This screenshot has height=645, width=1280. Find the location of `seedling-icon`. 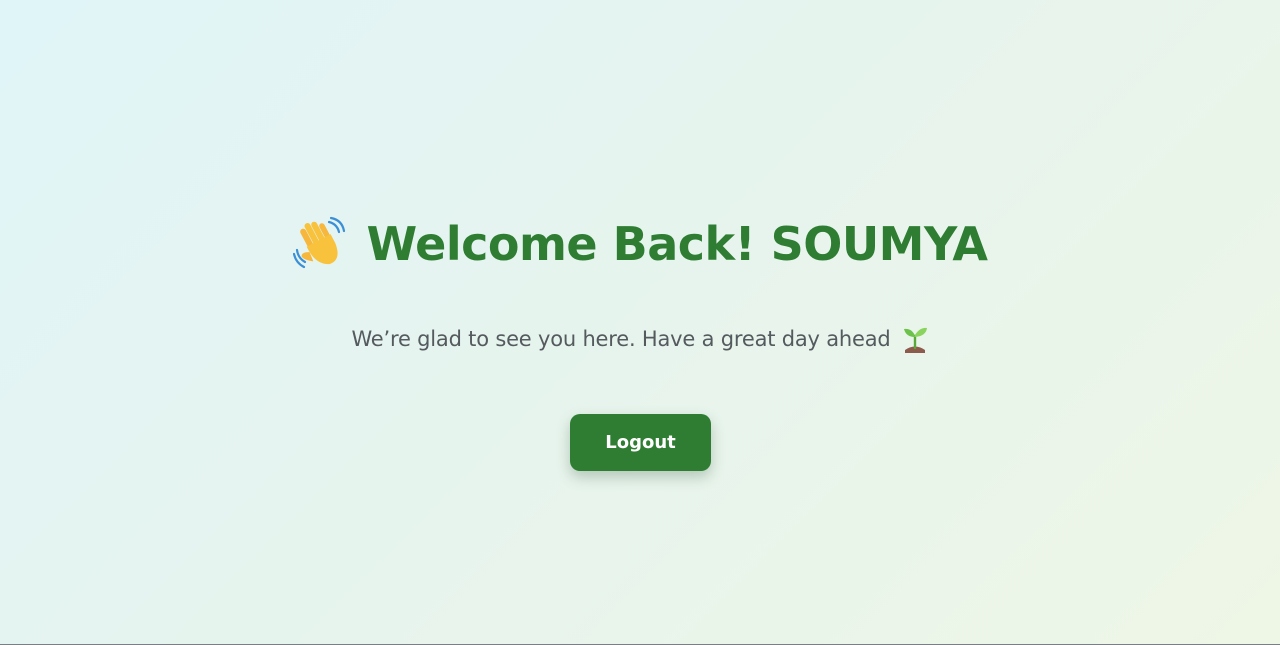

seedling-icon is located at coordinates (915, 339).